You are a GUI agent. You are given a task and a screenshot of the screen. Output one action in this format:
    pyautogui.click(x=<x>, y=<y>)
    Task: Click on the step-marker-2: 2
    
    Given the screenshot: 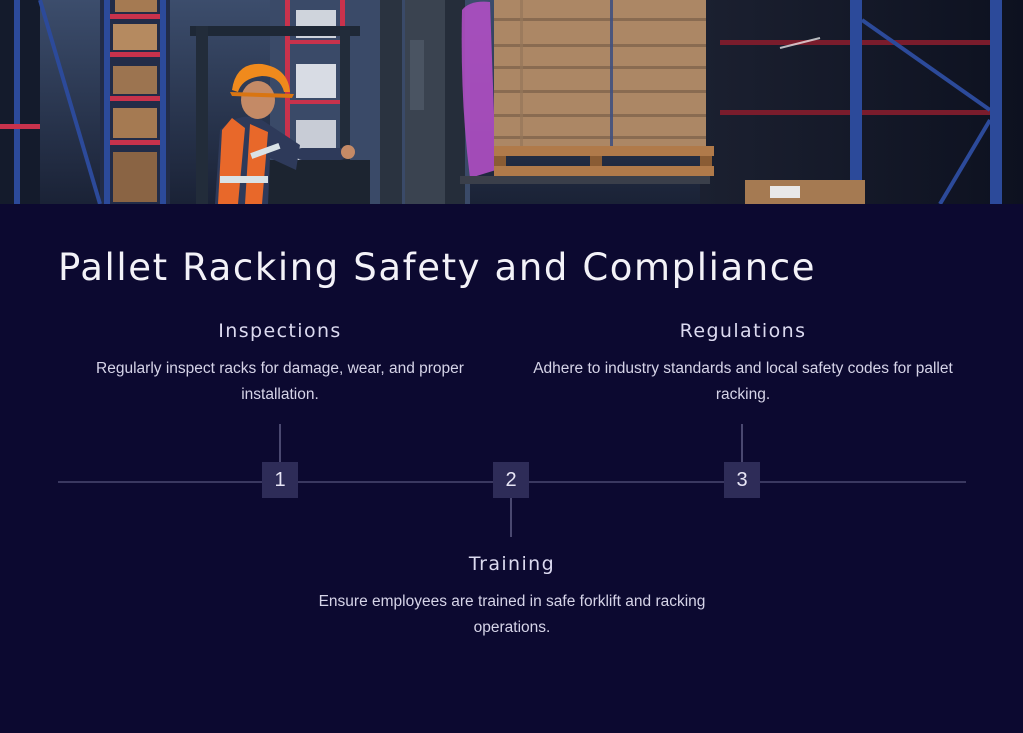 What is the action you would take?
    pyautogui.click(x=511, y=480)
    